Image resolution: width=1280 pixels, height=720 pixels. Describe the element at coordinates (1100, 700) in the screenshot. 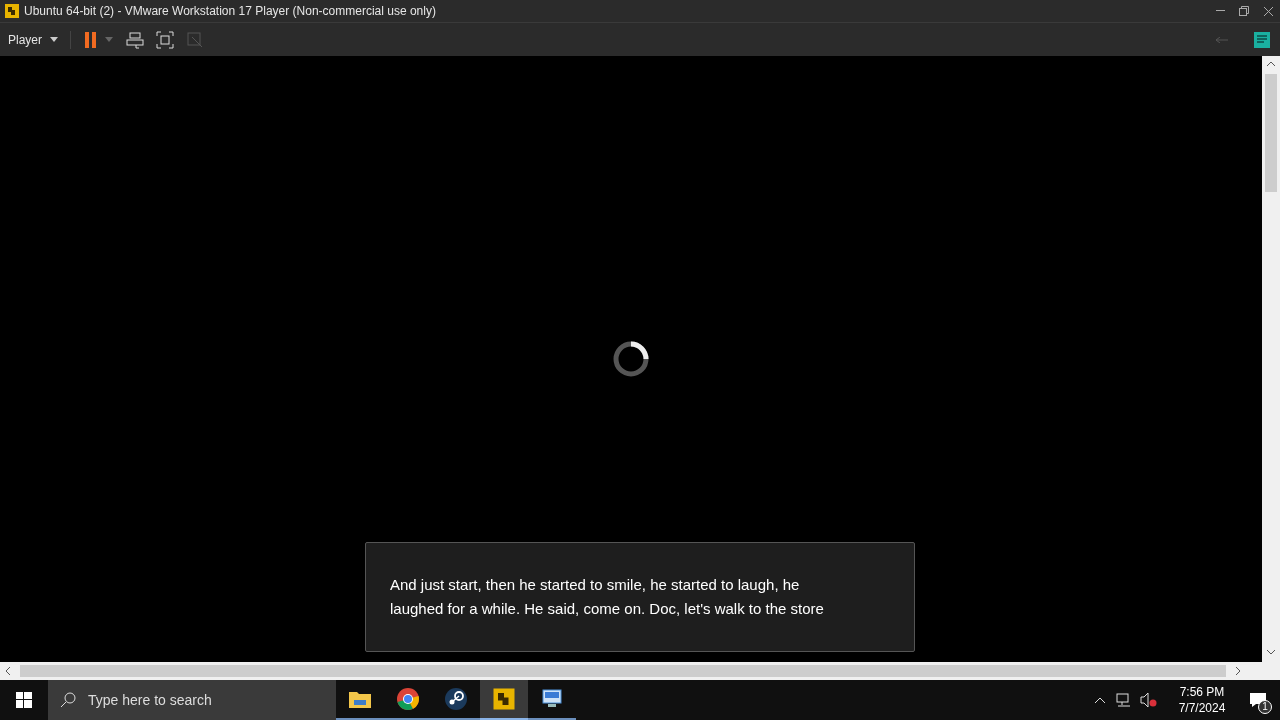

I see `chevron-up-icon` at that location.